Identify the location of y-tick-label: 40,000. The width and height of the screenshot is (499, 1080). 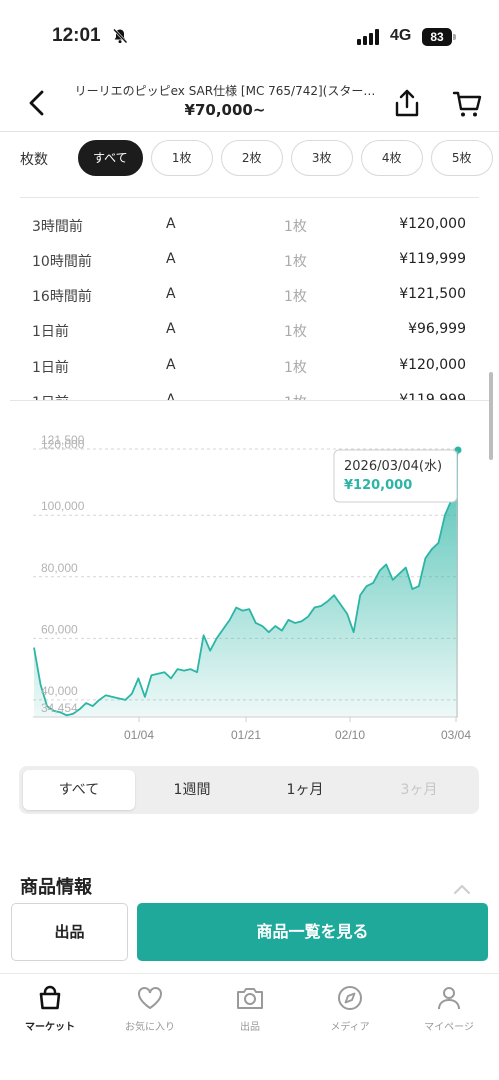
(59, 691).